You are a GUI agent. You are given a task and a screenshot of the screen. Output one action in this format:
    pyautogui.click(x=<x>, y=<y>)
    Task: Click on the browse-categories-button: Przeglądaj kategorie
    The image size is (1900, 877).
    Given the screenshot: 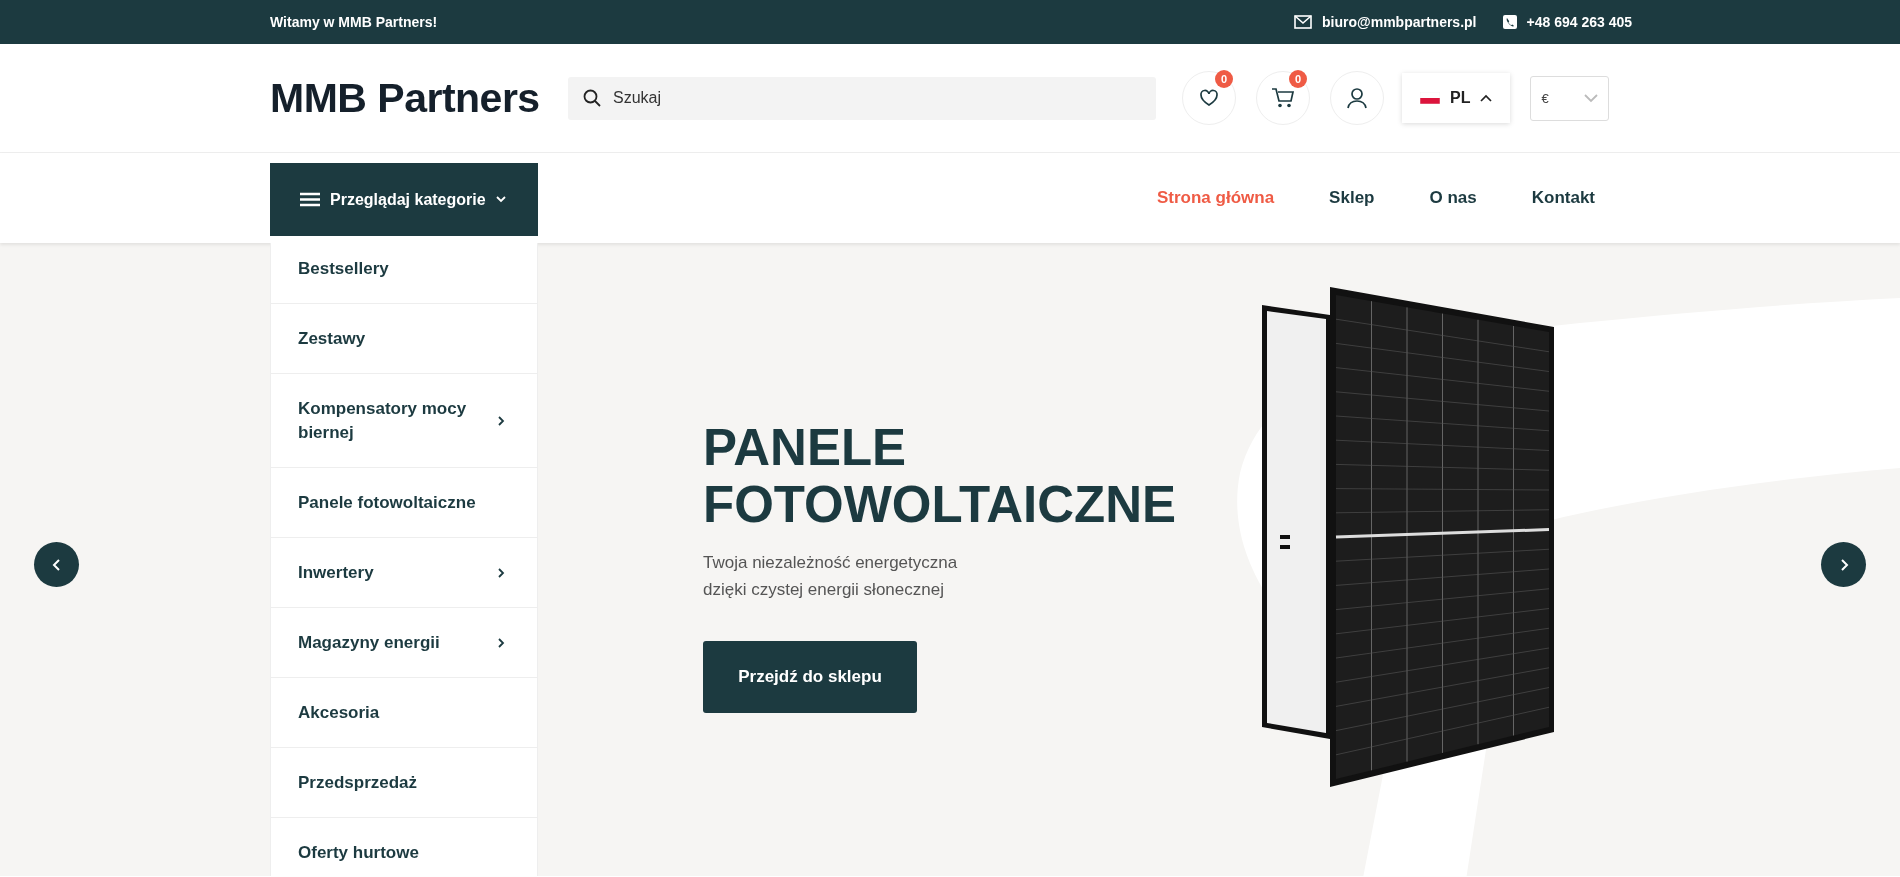 What is the action you would take?
    pyautogui.click(x=404, y=199)
    